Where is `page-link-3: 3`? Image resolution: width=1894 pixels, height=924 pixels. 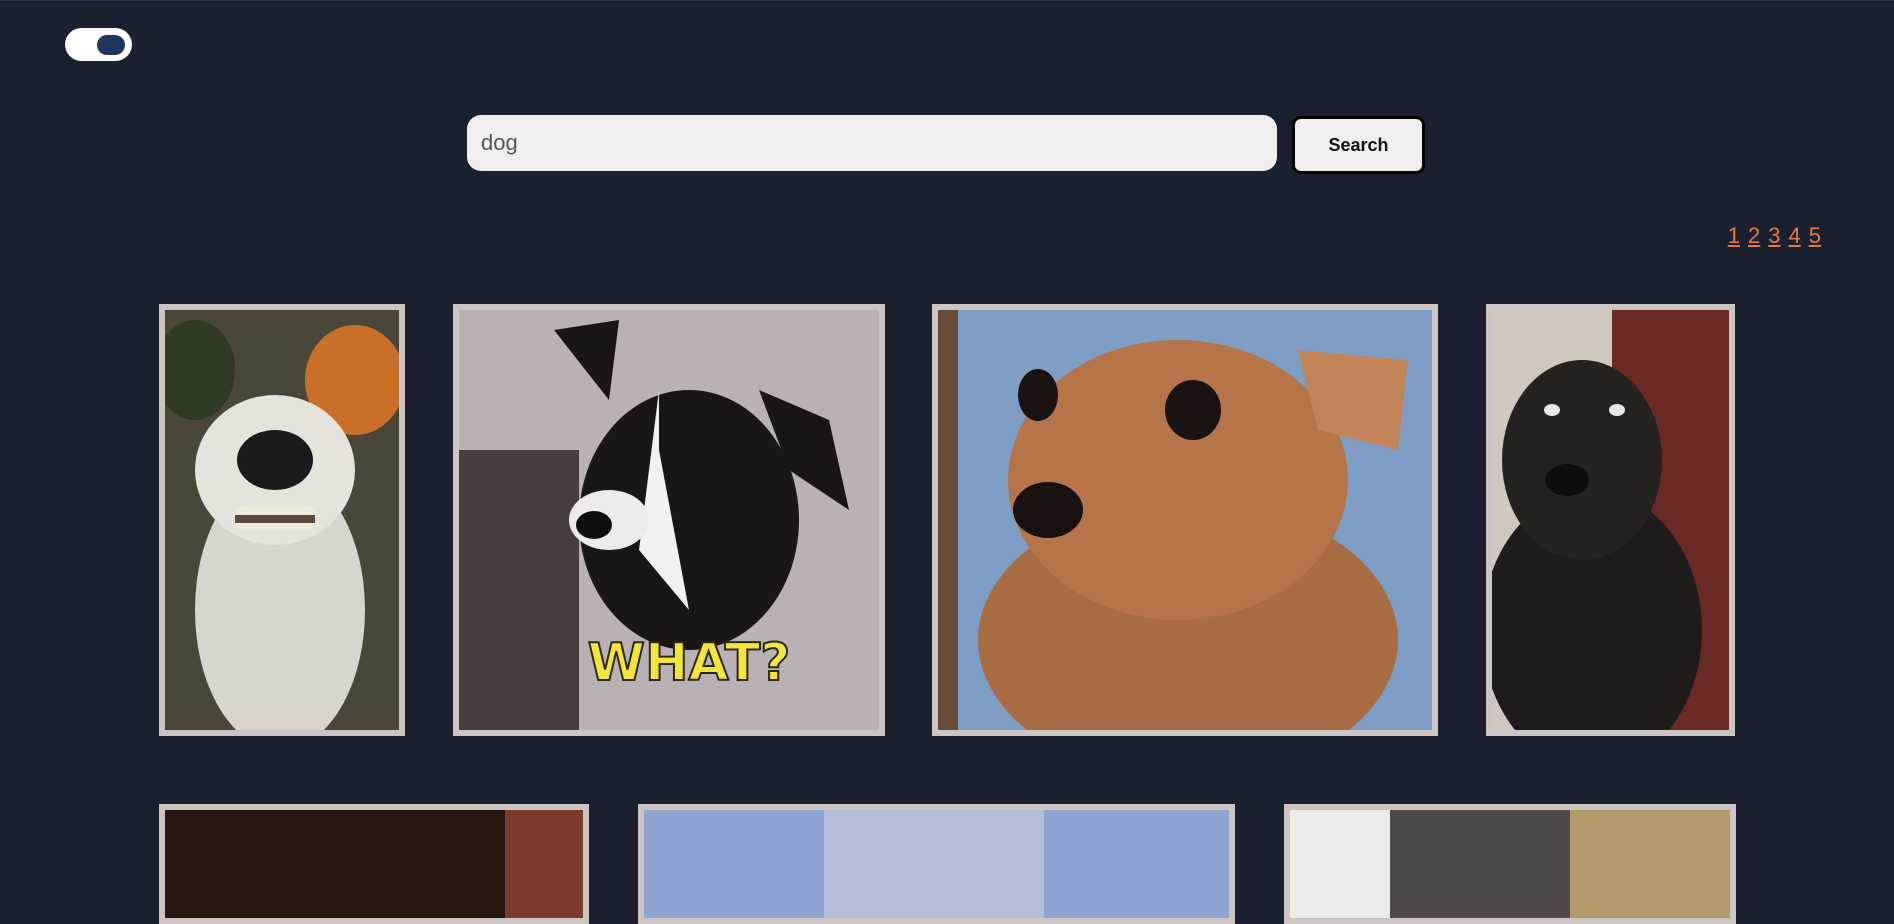
page-link-3: 3 is located at coordinates (1774, 236).